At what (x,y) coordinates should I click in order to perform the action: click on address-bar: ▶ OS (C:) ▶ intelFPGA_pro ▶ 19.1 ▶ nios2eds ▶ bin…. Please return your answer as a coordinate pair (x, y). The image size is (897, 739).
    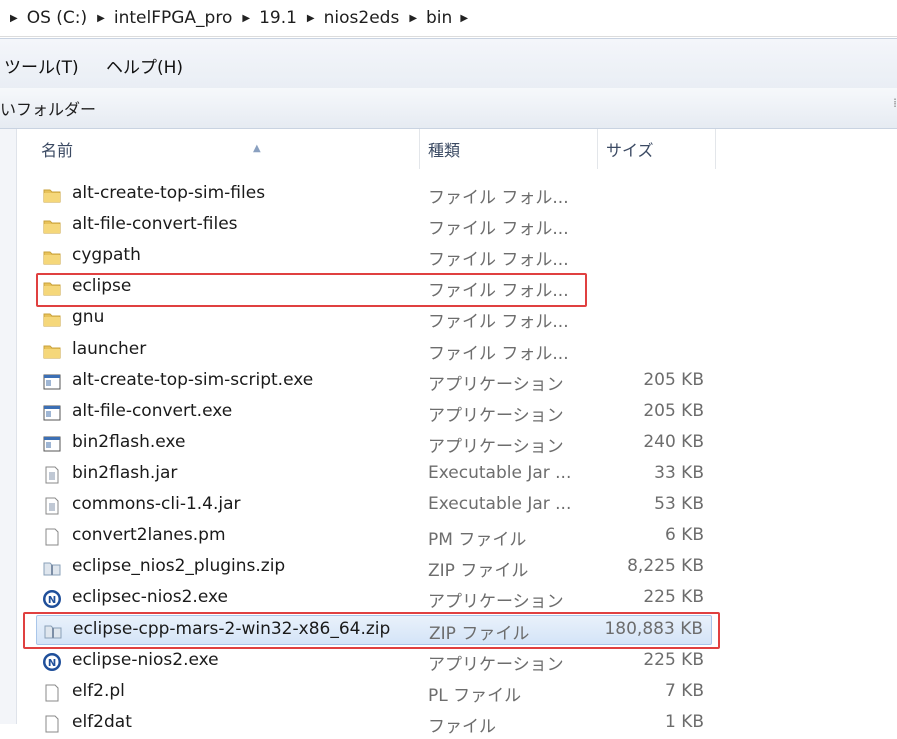
    Looking at the image, I should click on (448, 18).